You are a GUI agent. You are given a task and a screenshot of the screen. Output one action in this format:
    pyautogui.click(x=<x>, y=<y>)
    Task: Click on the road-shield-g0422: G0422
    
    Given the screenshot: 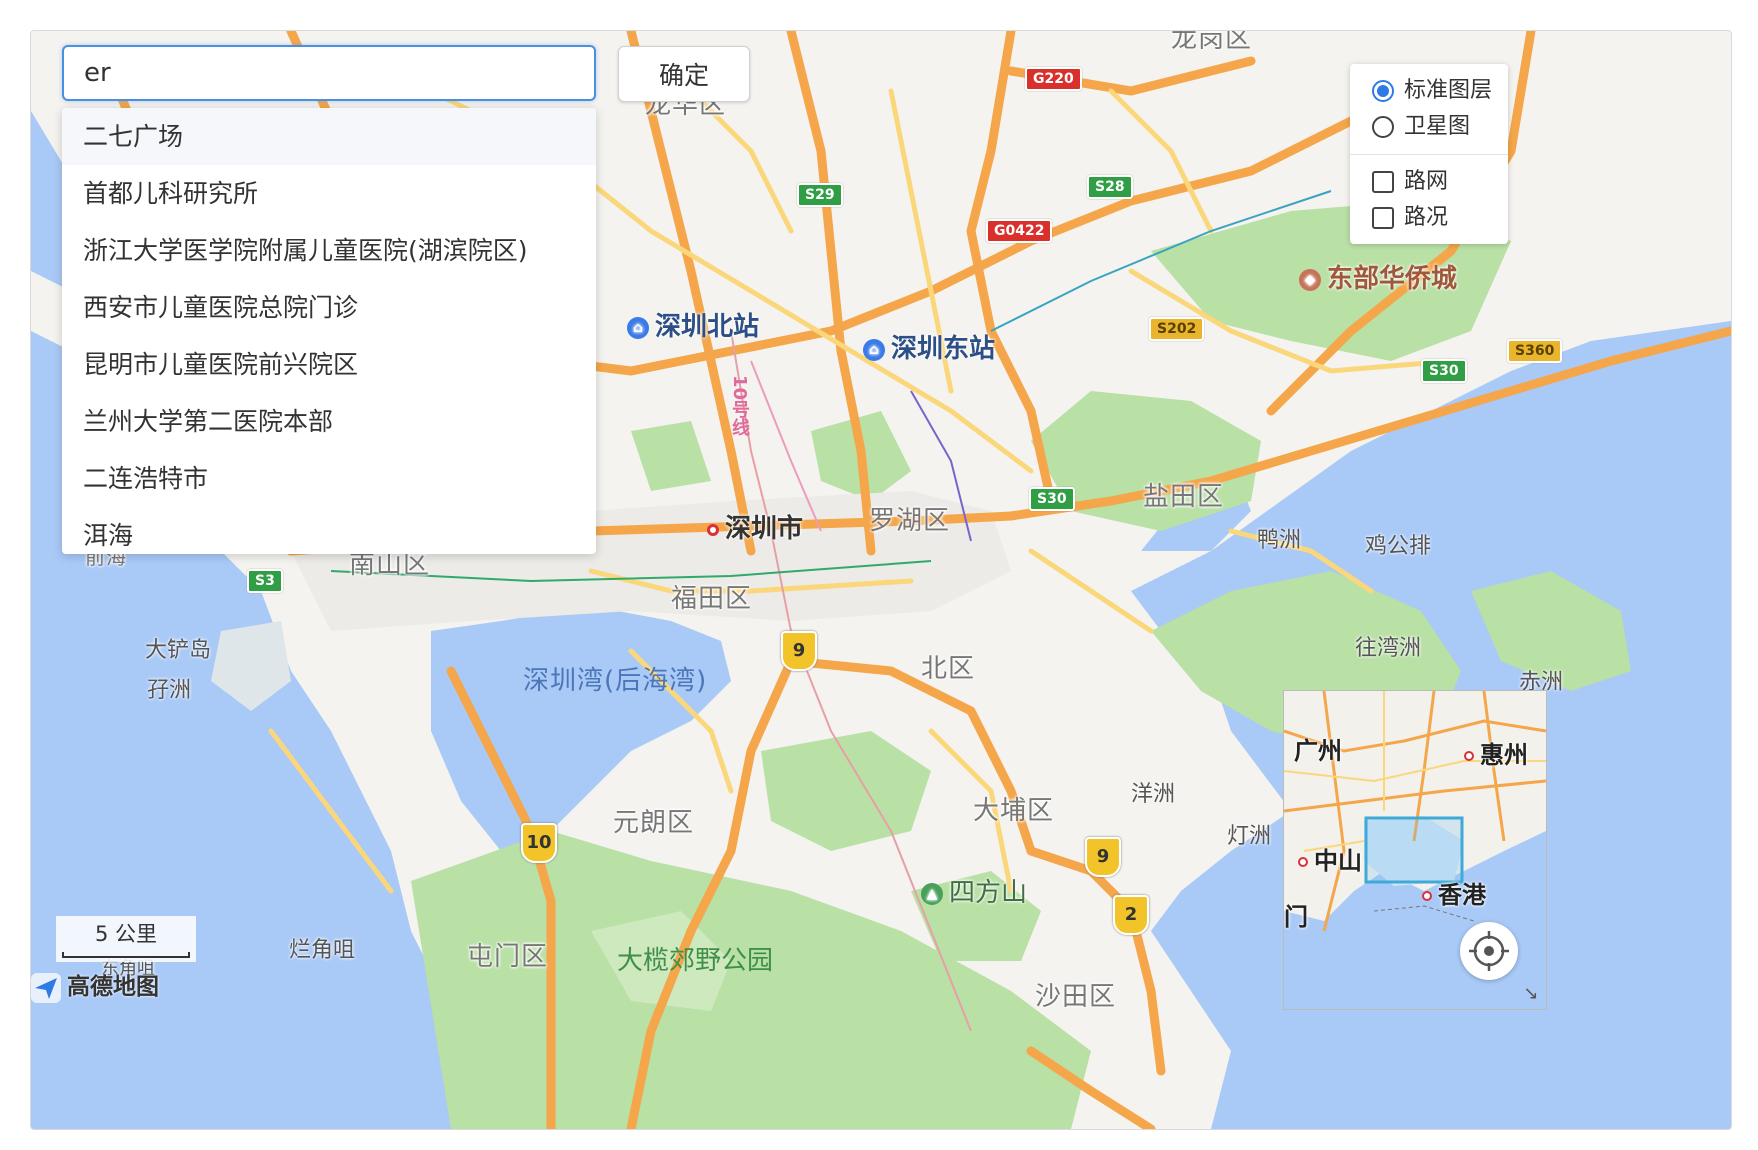 What is the action you would take?
    pyautogui.click(x=1019, y=231)
    